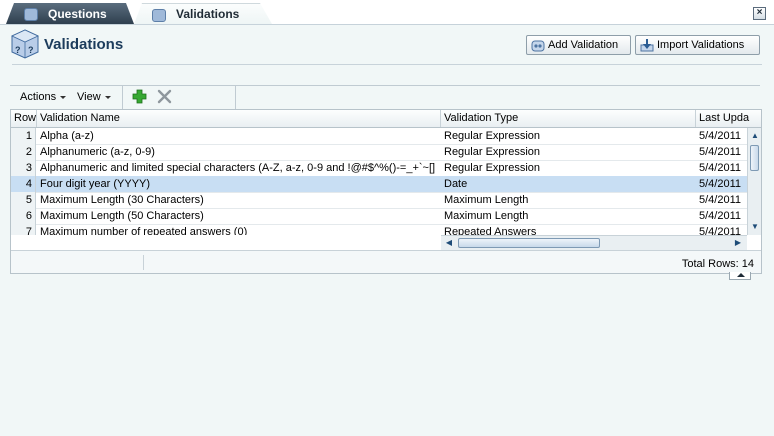  I want to click on validation-type: Repeated Answers, so click(490, 230).